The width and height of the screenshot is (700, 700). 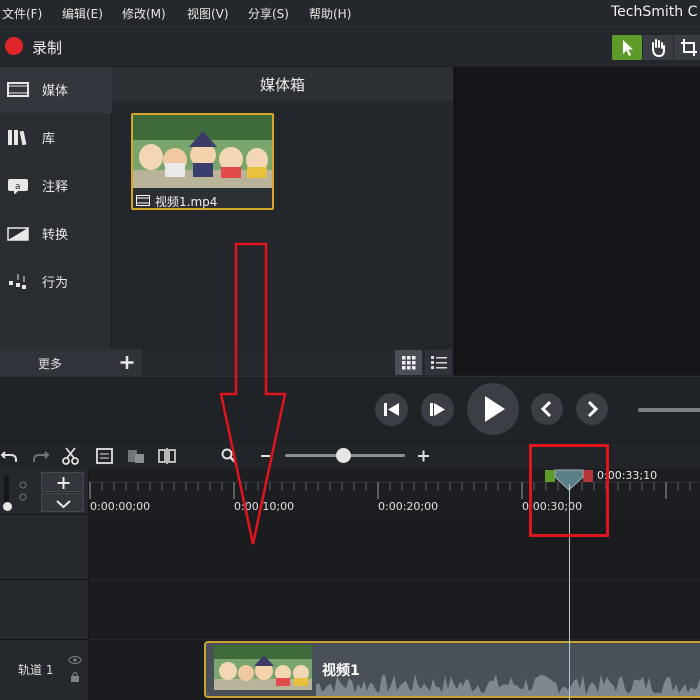 What do you see at coordinates (268, 13) in the screenshot?
I see `menu-share: 分享(S)` at bounding box center [268, 13].